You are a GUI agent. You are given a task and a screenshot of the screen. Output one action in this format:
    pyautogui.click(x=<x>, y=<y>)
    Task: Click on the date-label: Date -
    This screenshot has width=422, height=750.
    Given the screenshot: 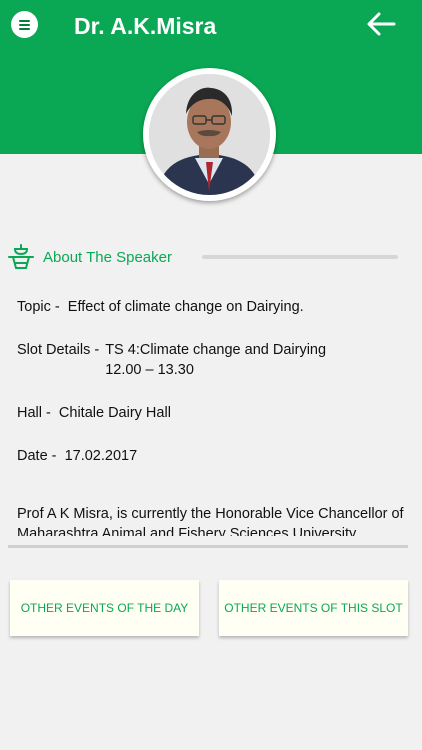 What is the action you would take?
    pyautogui.click(x=37, y=456)
    